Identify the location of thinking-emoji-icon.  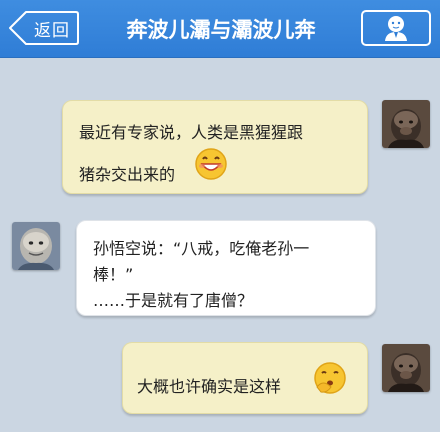
(330, 380).